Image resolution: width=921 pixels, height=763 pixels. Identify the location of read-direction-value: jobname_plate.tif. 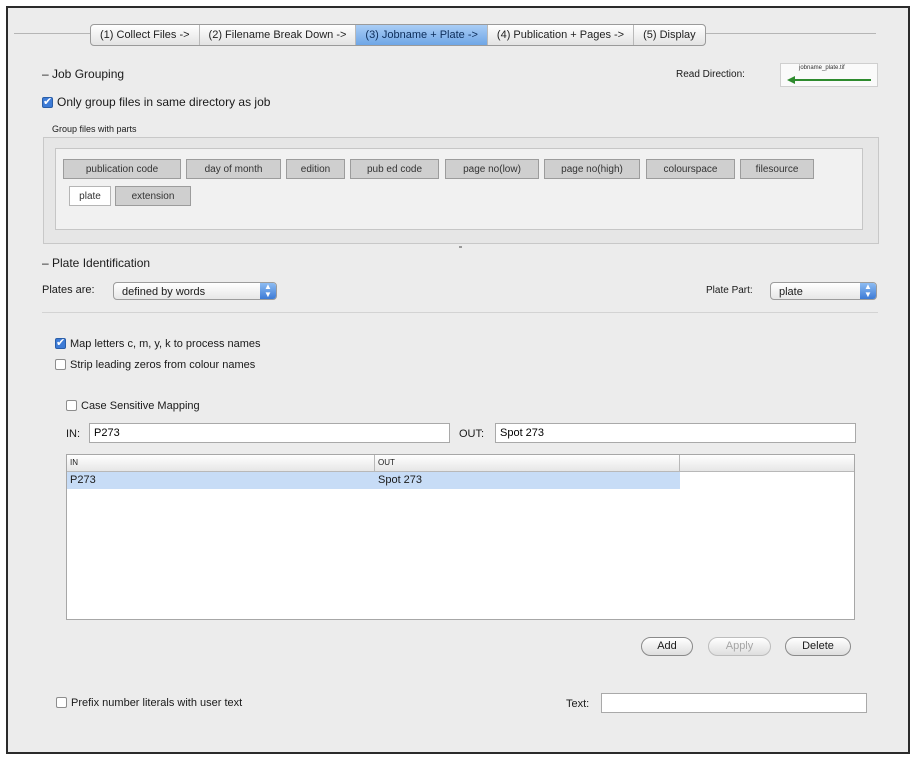
(822, 68).